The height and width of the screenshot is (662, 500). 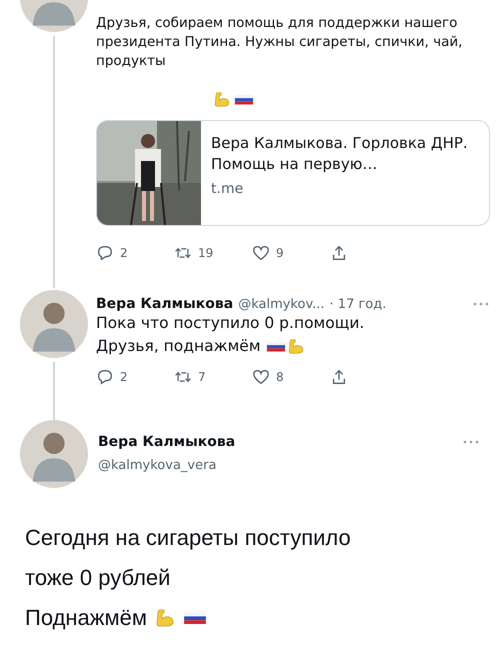 I want to click on tweet-text: Сегодня на сигареты поступило, so click(x=188, y=538).